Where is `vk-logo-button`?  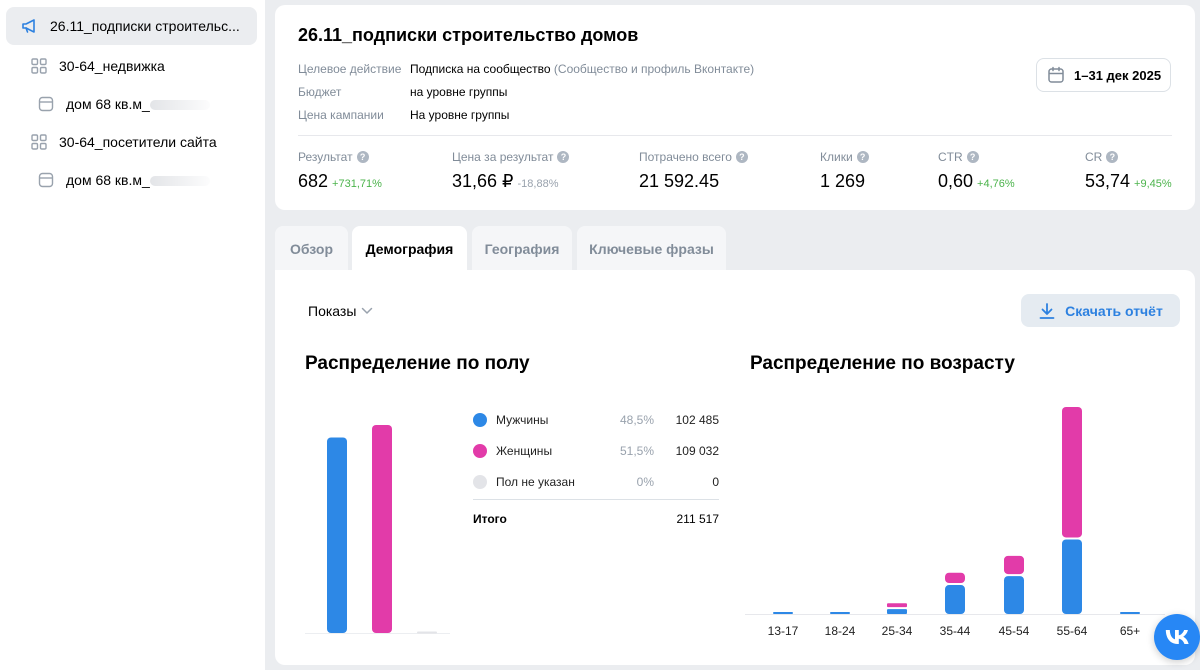 vk-logo-button is located at coordinates (1177, 637).